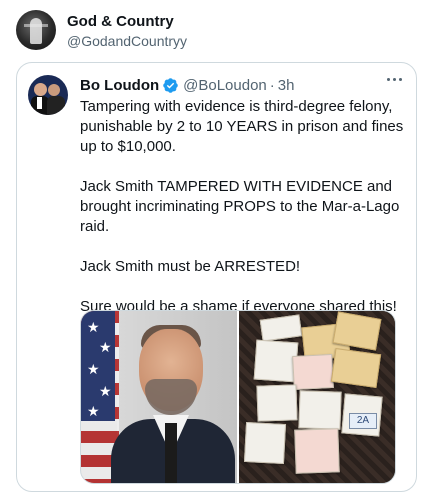 This screenshot has width=425, height=500. What do you see at coordinates (36, 30) in the screenshot?
I see `outer-avatar` at bounding box center [36, 30].